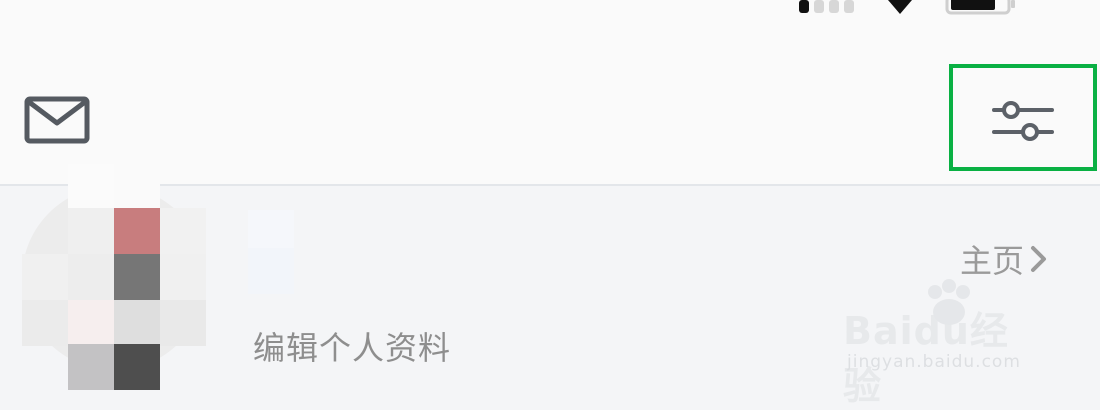 The image size is (1100, 410). I want to click on settings-highlight, so click(1023, 117).